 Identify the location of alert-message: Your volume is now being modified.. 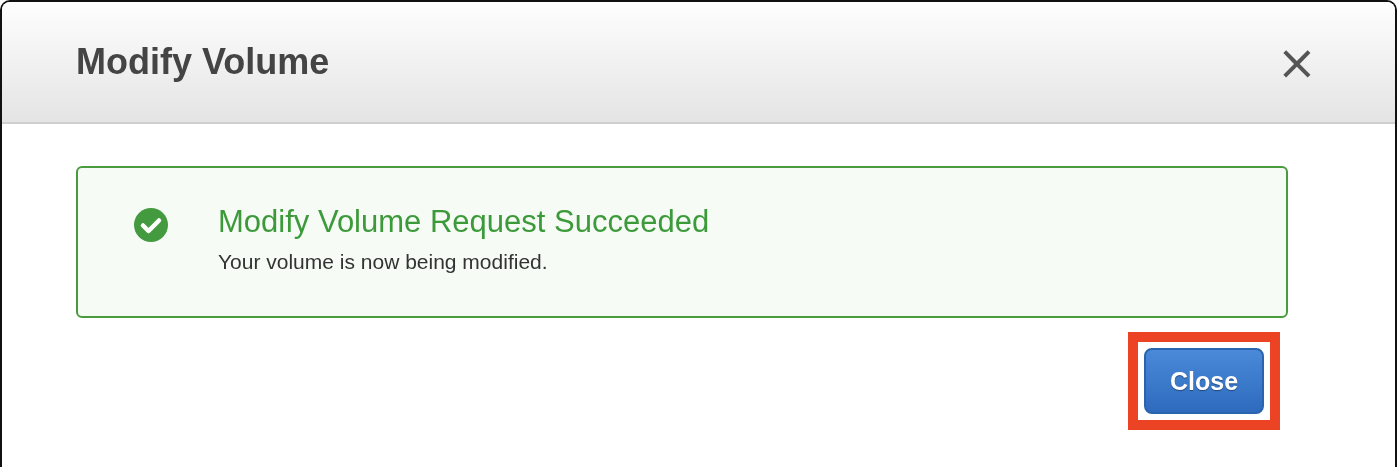
(383, 262).